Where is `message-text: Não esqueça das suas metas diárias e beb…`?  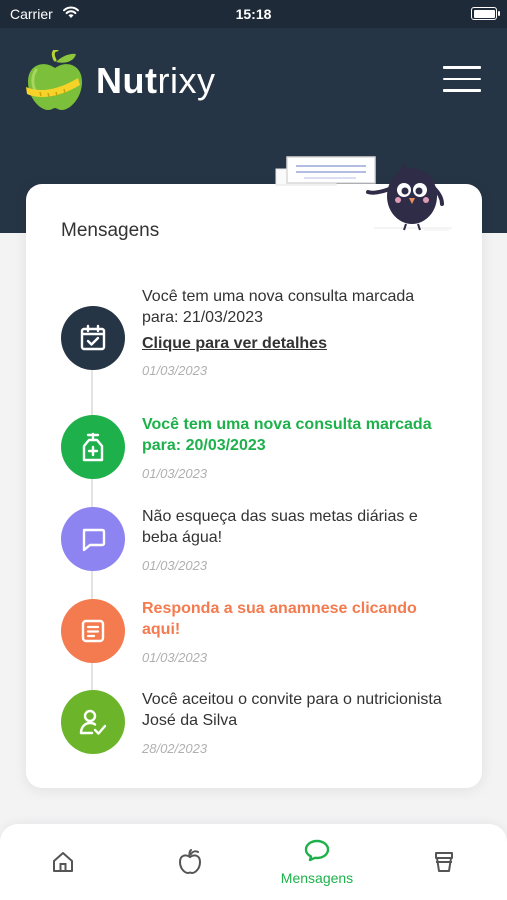 message-text: Não esqueça das suas metas diárias e beb… is located at coordinates (280, 527).